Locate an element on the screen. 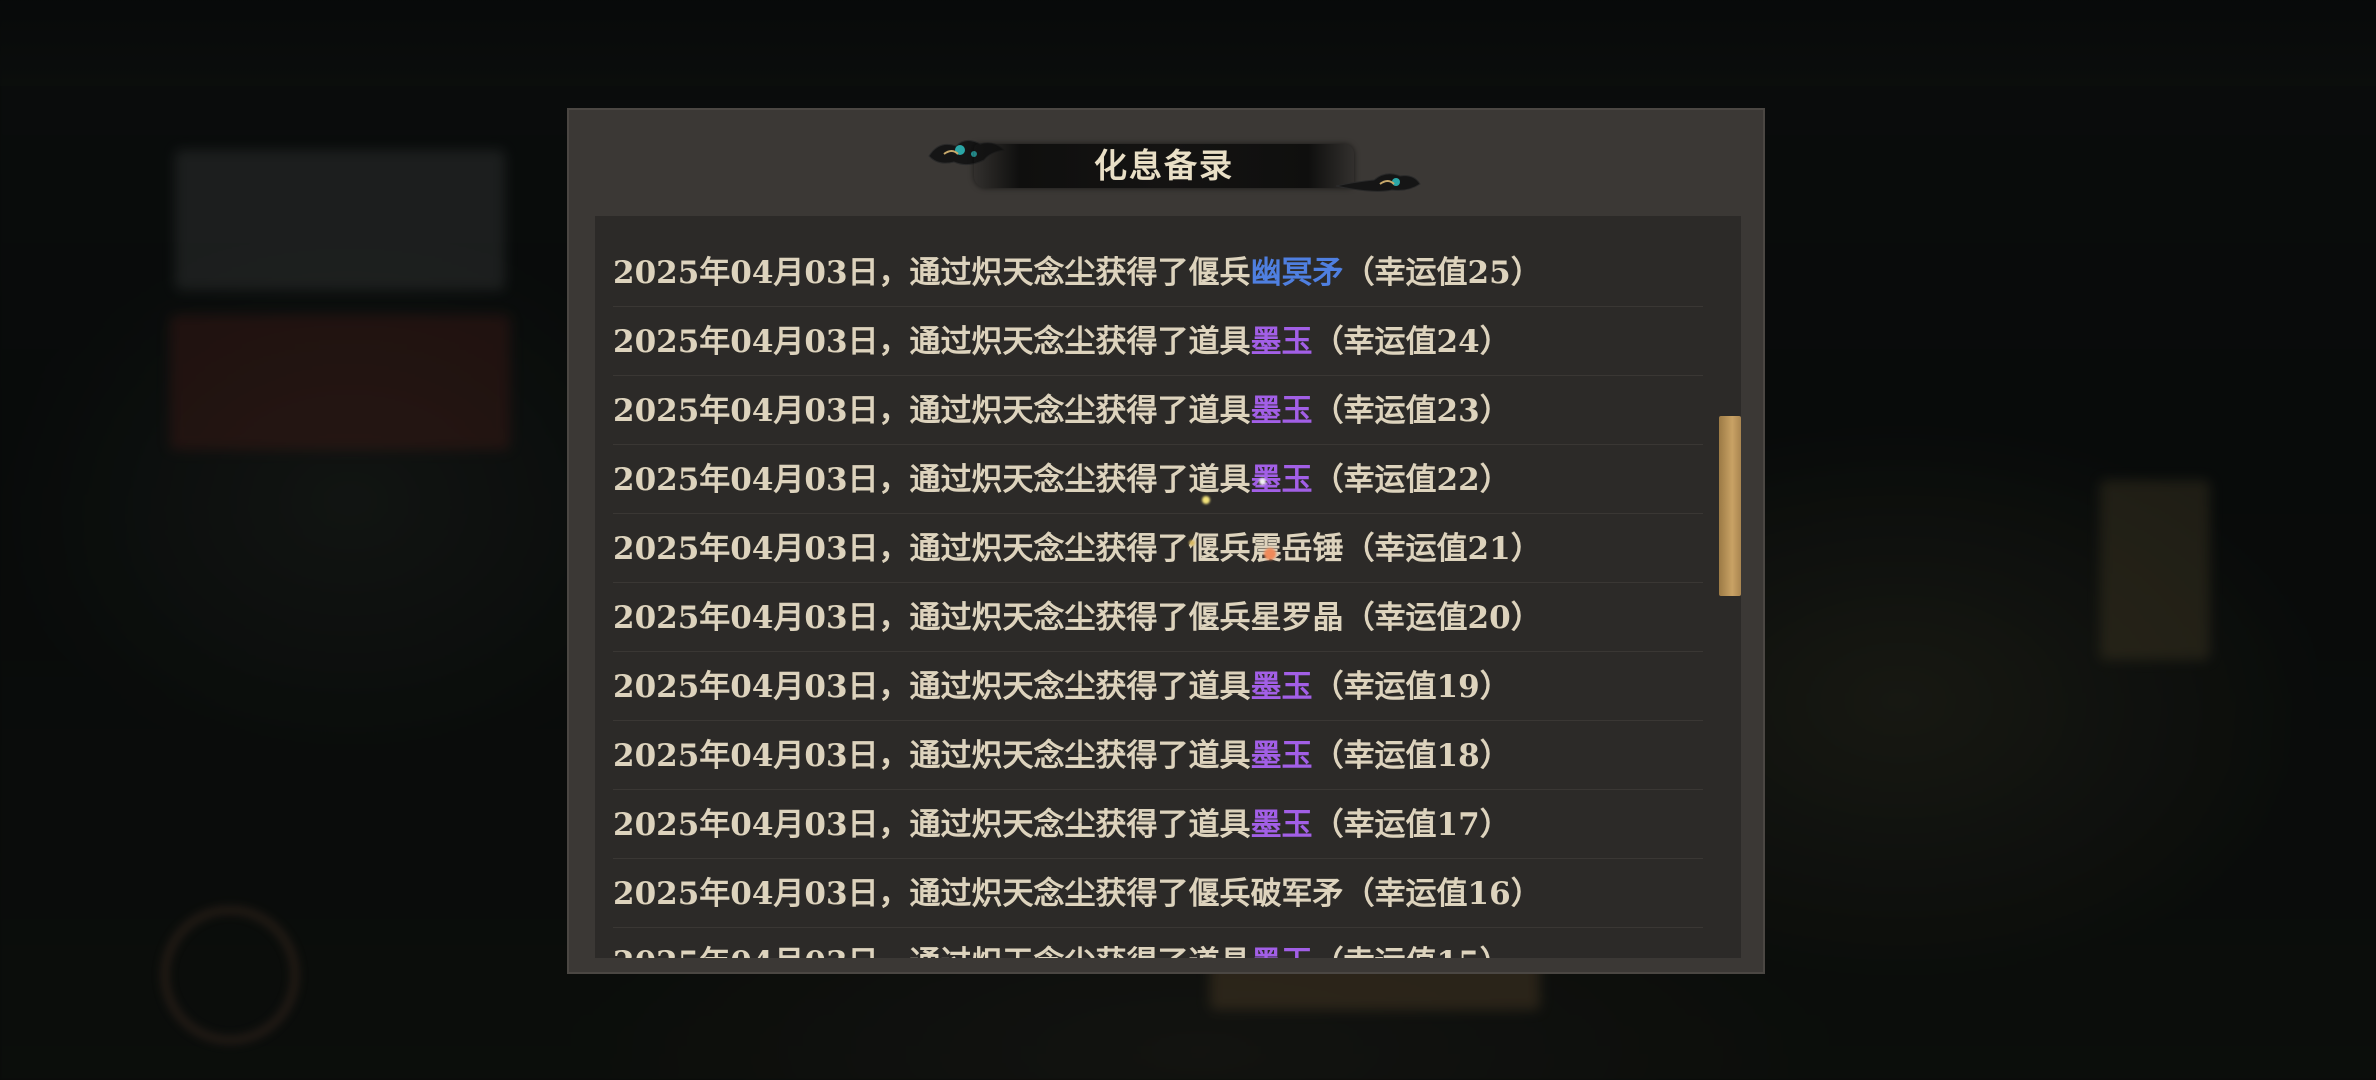 Image resolution: width=2376 pixels, height=1080 pixels. record-row: 2025年04月03日，通过炽天念尘获得了道具墨玉（幸运值24） is located at coordinates (1158, 342).